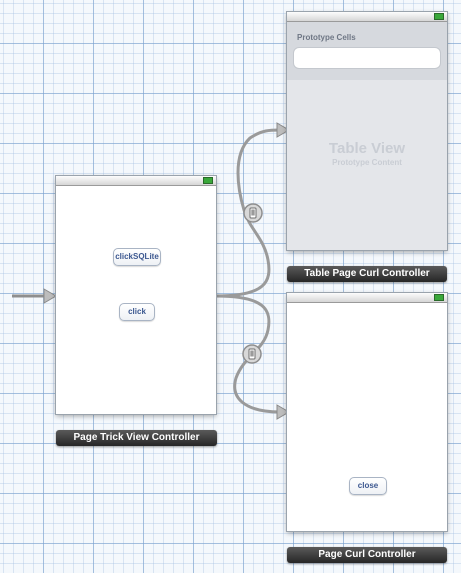 The height and width of the screenshot is (573, 461). What do you see at coordinates (367, 274) in the screenshot?
I see `table-page-curl-controller-label: Table Page Curl Controller` at bounding box center [367, 274].